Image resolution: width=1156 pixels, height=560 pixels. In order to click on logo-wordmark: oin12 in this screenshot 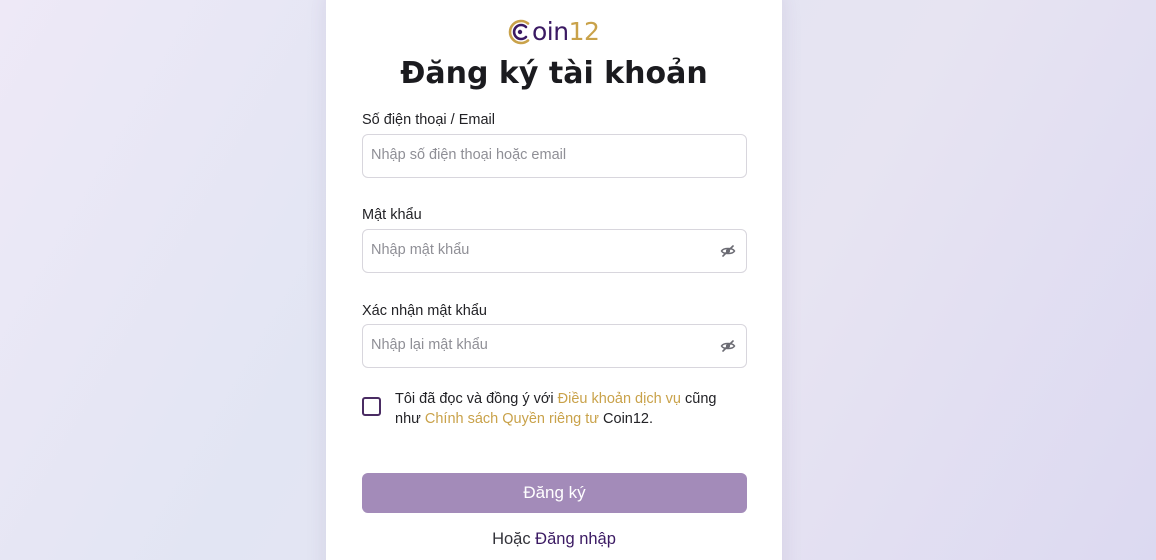, I will do `click(566, 32)`.